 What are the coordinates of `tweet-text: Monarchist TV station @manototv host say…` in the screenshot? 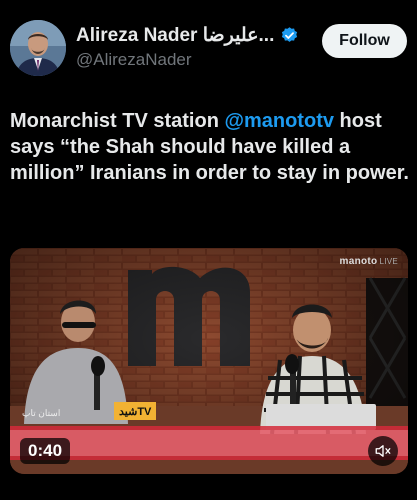 It's located at (210, 147).